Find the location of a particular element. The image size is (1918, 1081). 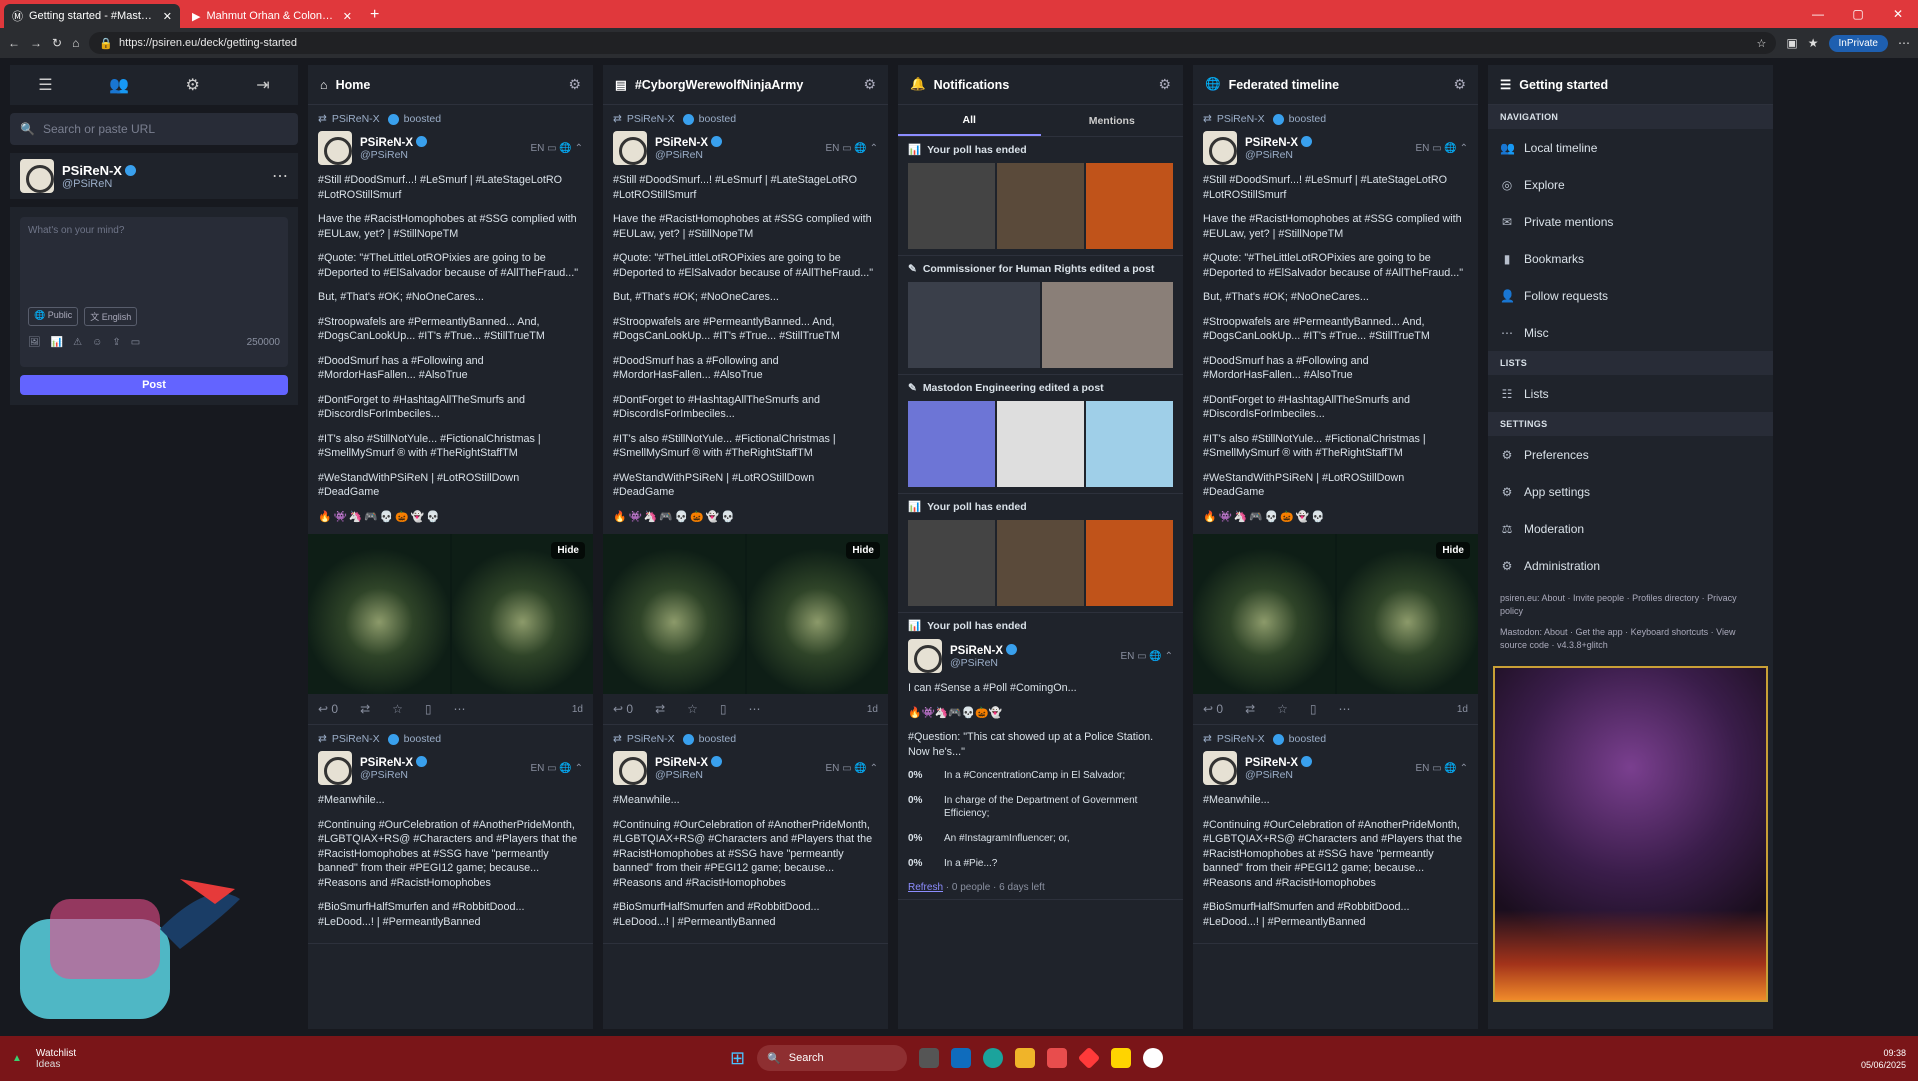

account-card: PSiReN-X @PSiReN ⋯ is located at coordinates (154, 176).